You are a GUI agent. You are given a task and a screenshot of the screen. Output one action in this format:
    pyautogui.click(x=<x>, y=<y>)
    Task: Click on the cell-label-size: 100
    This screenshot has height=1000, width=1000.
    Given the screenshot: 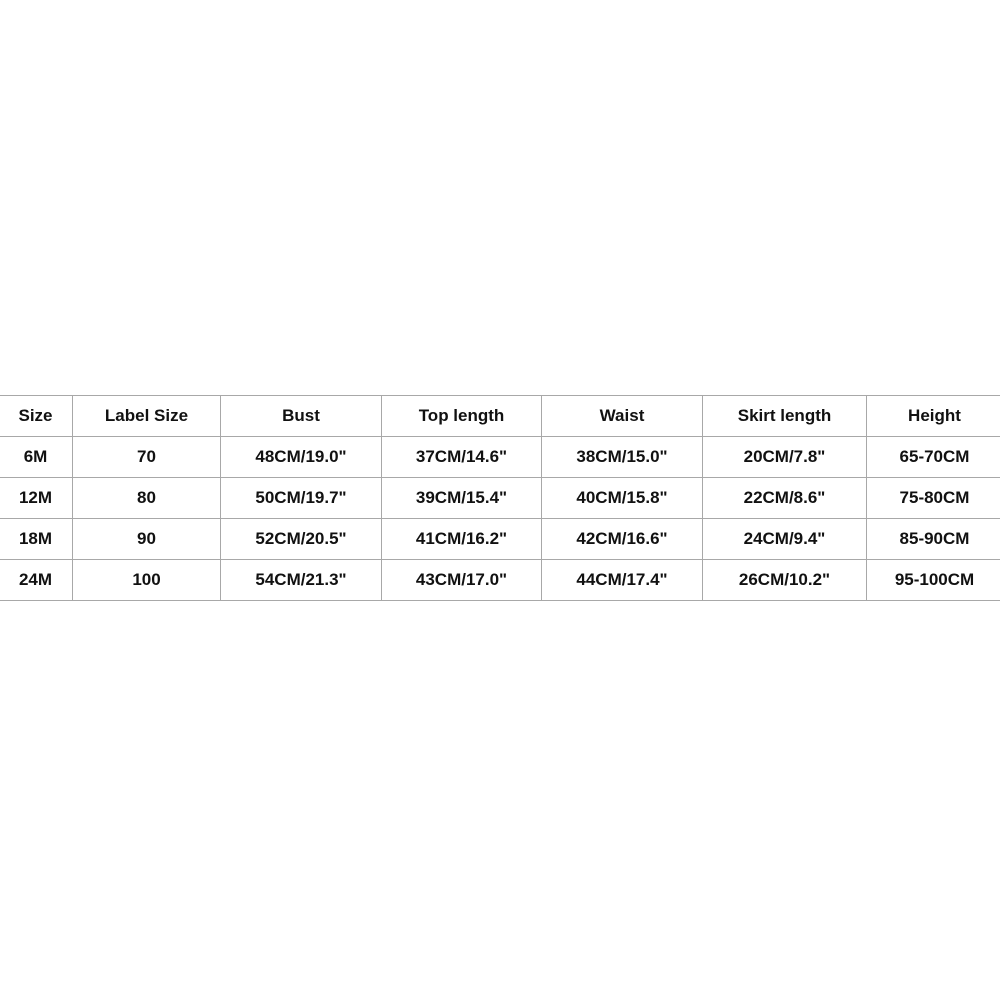 What is the action you would take?
    pyautogui.click(x=146, y=580)
    